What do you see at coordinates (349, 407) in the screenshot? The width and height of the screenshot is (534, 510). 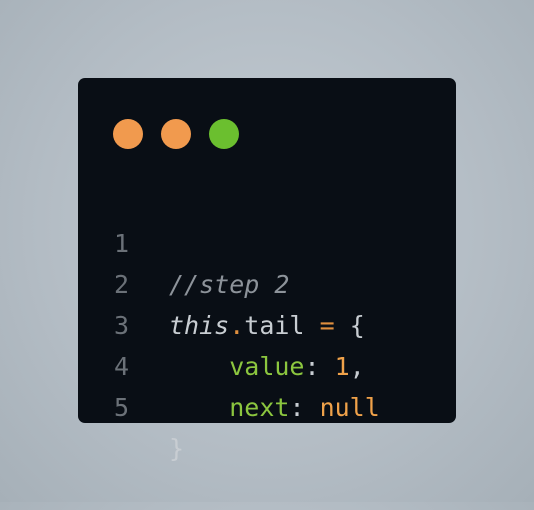 I see `null-value: null` at bounding box center [349, 407].